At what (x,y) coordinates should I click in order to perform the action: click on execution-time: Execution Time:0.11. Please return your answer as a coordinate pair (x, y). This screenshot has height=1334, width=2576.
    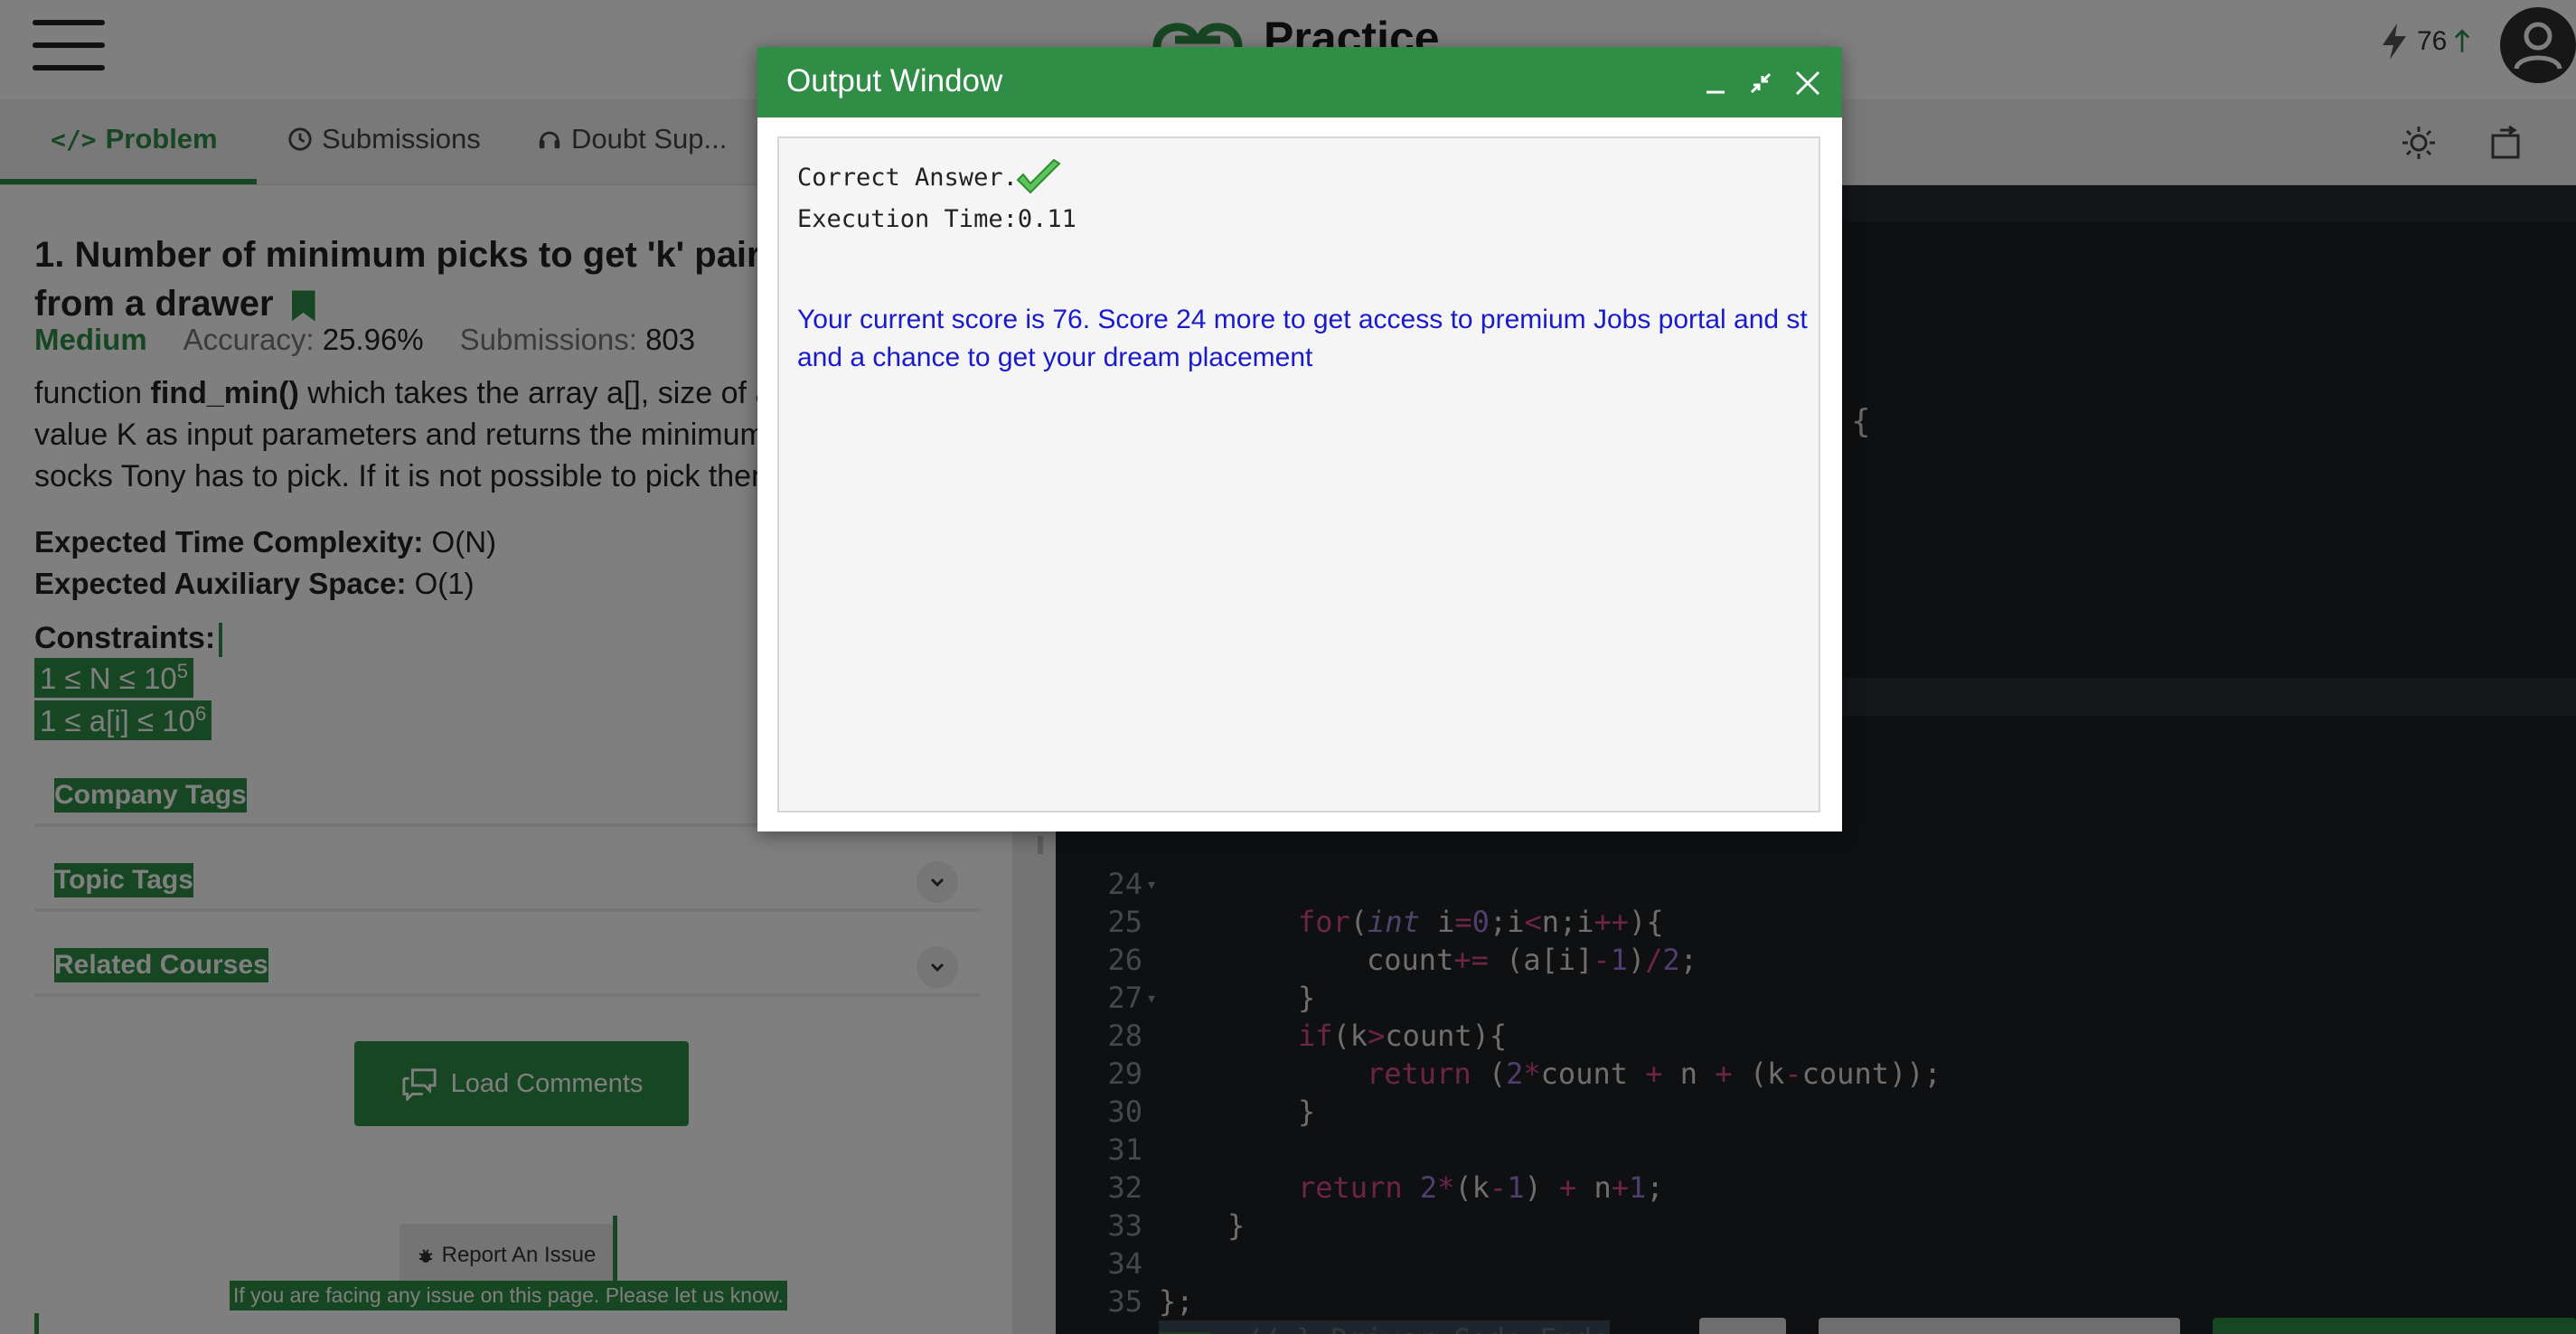
    Looking at the image, I should click on (937, 219).